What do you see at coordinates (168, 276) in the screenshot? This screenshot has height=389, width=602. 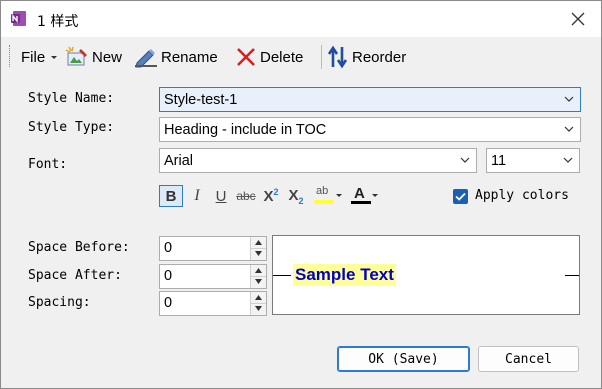 I see `space-after-value: 0` at bounding box center [168, 276].